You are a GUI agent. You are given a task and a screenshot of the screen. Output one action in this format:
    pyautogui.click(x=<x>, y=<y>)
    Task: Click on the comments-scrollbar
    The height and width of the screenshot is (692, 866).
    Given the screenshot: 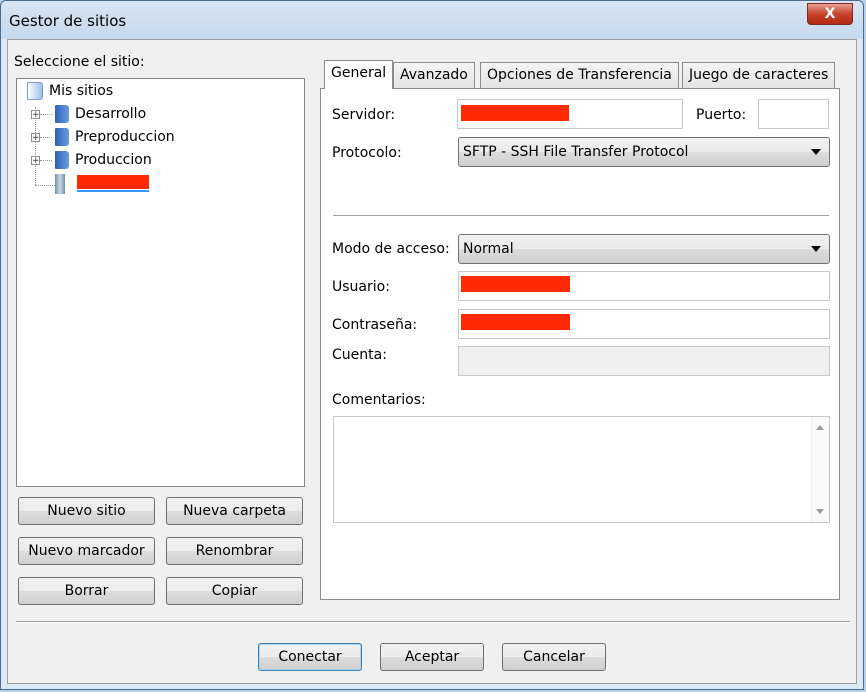 What is the action you would take?
    pyautogui.click(x=820, y=469)
    